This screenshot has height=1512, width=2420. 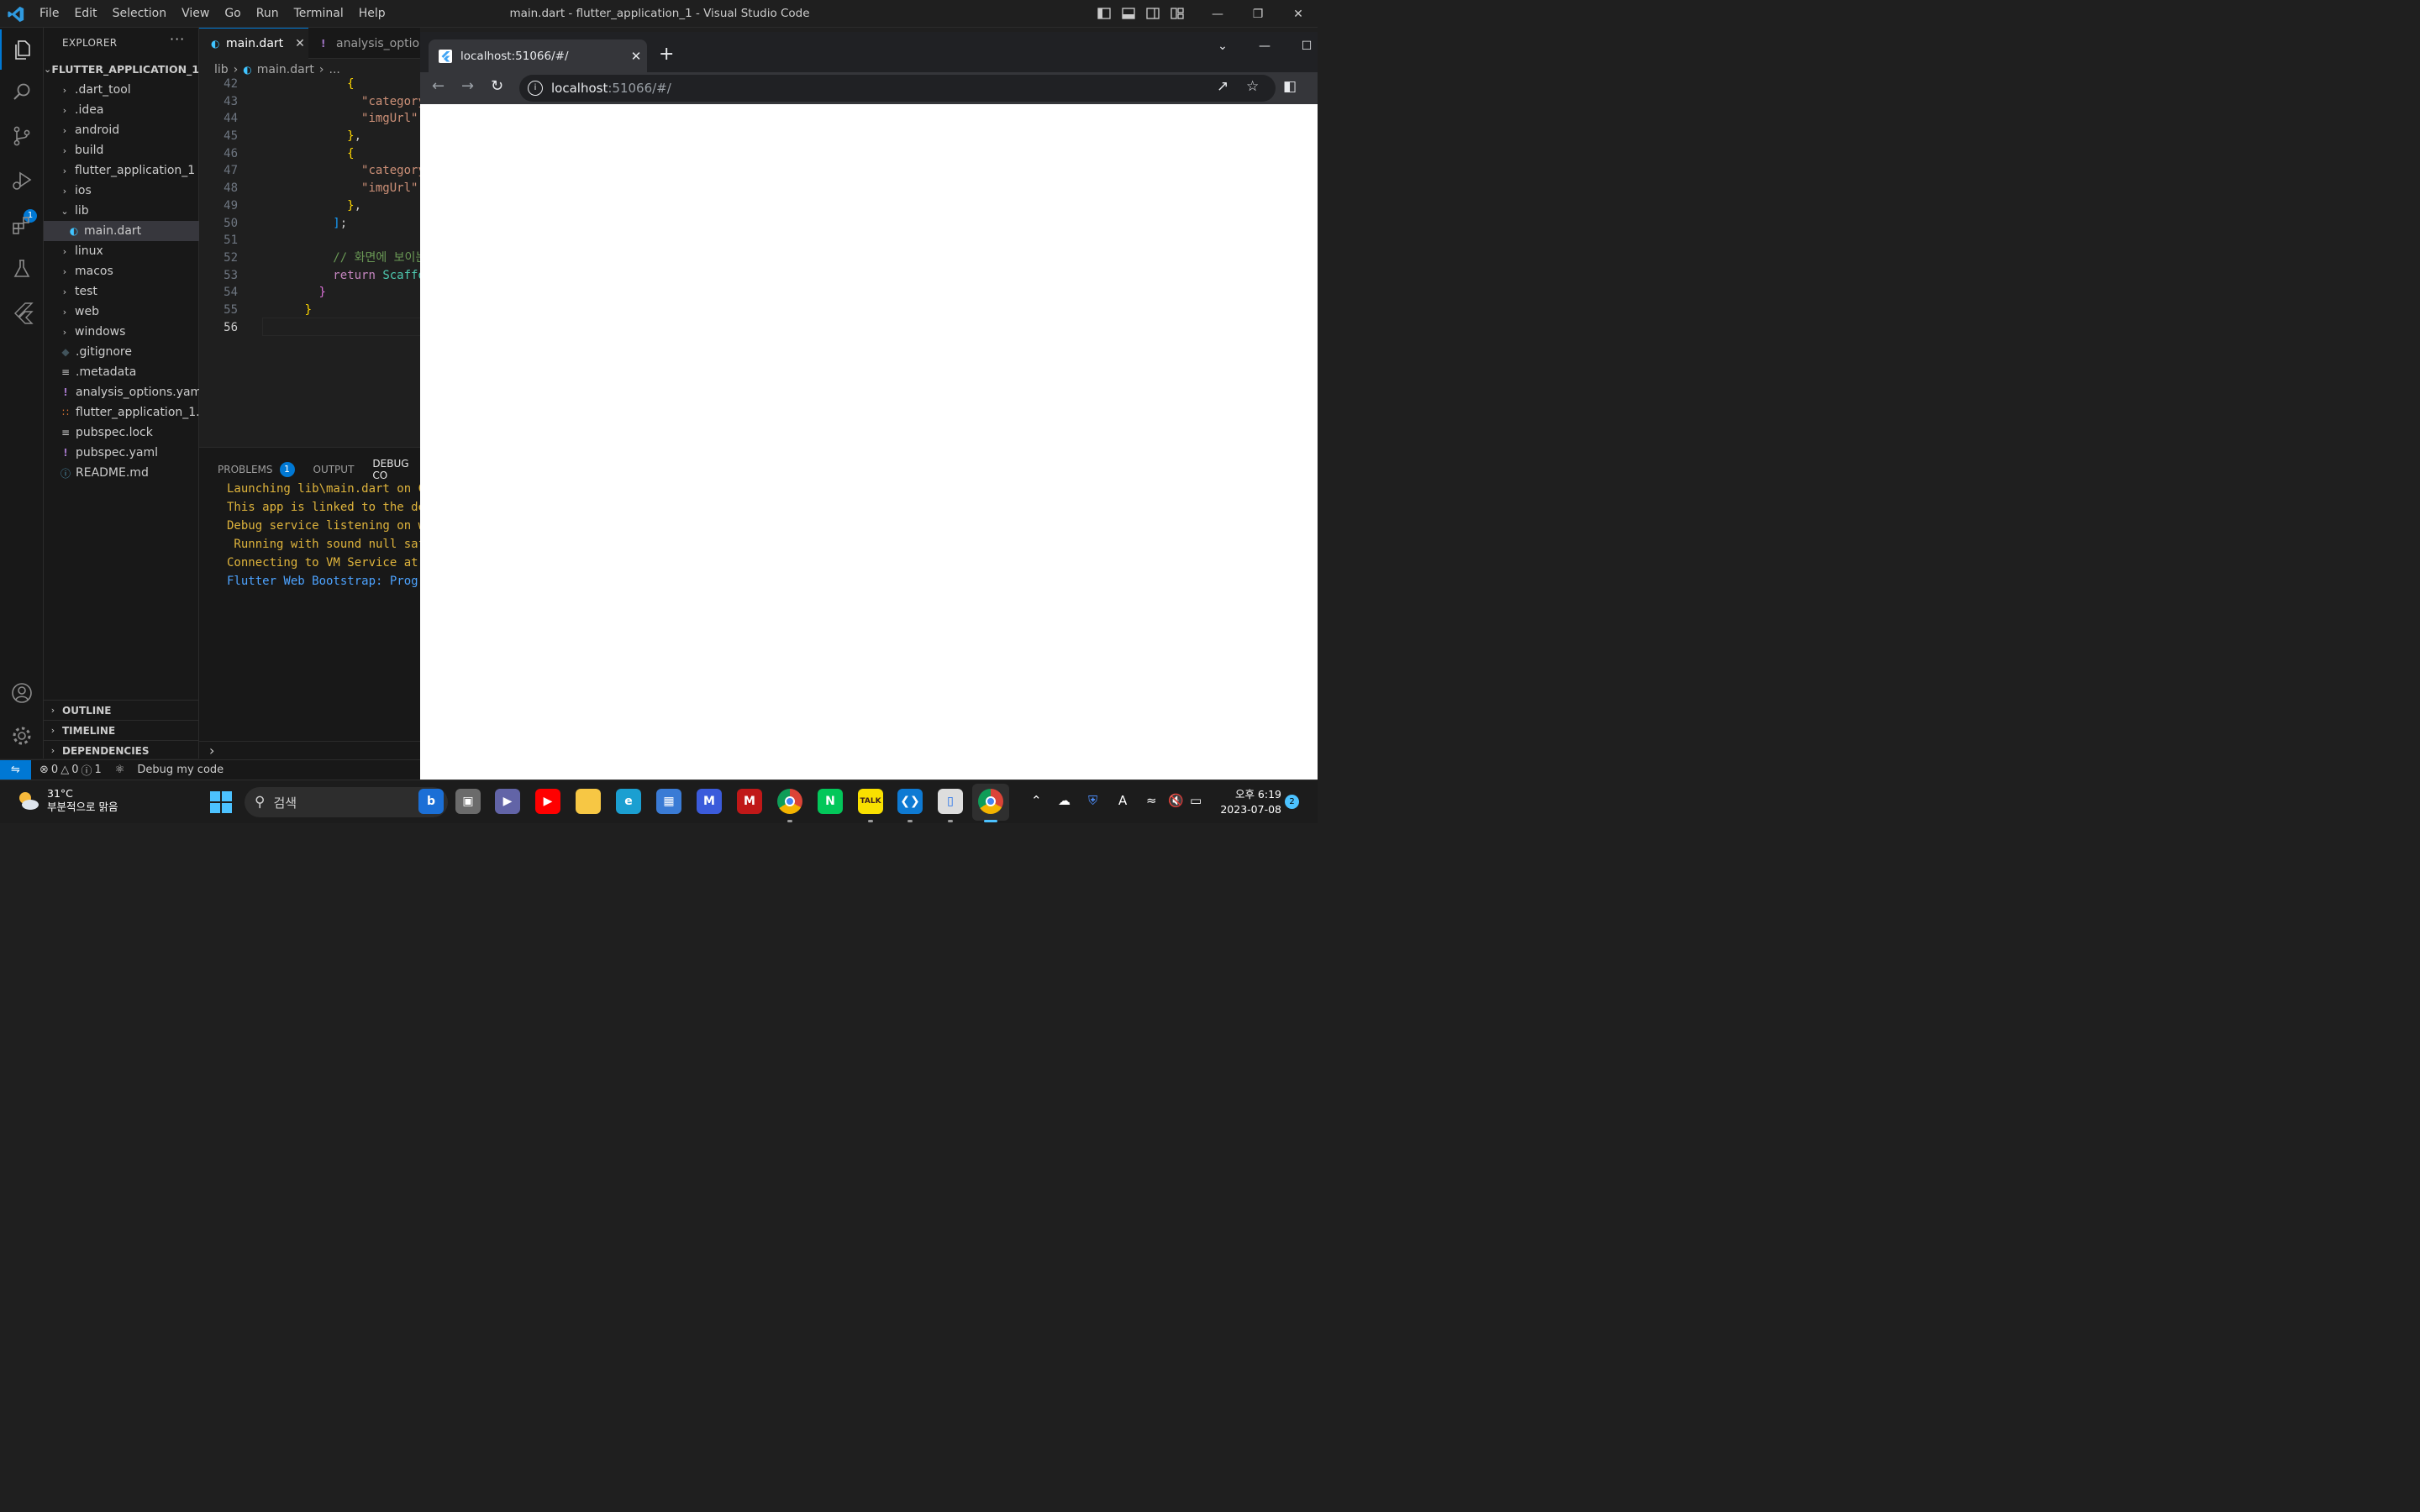 What do you see at coordinates (1064, 800) in the screenshot?
I see `onedrive-cloud-icon: ☁` at bounding box center [1064, 800].